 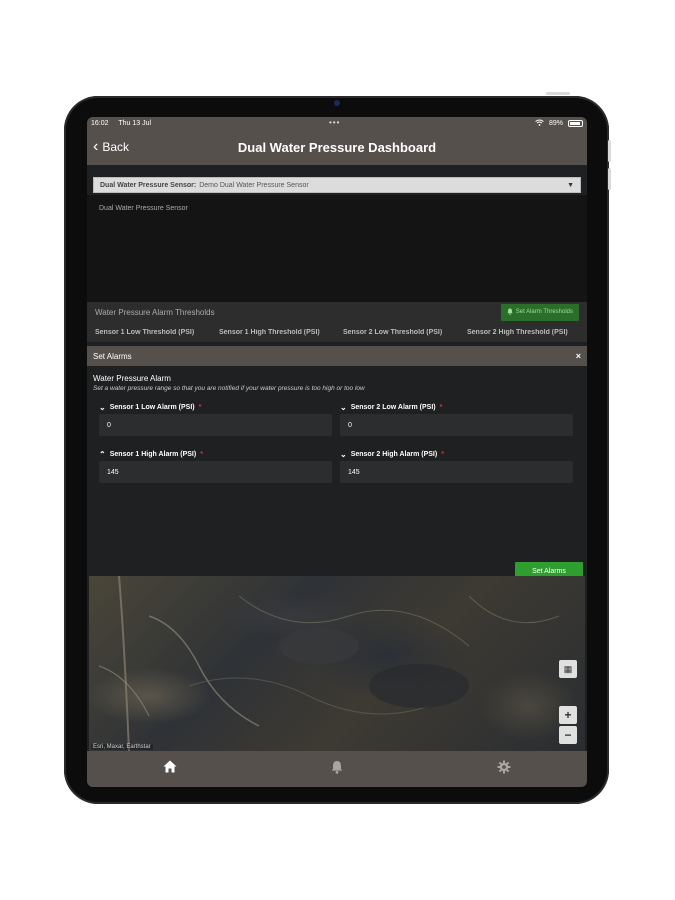 I want to click on nav-bar: ‹ Back Dual Water Pressure Dashboard, so click(x=337, y=147).